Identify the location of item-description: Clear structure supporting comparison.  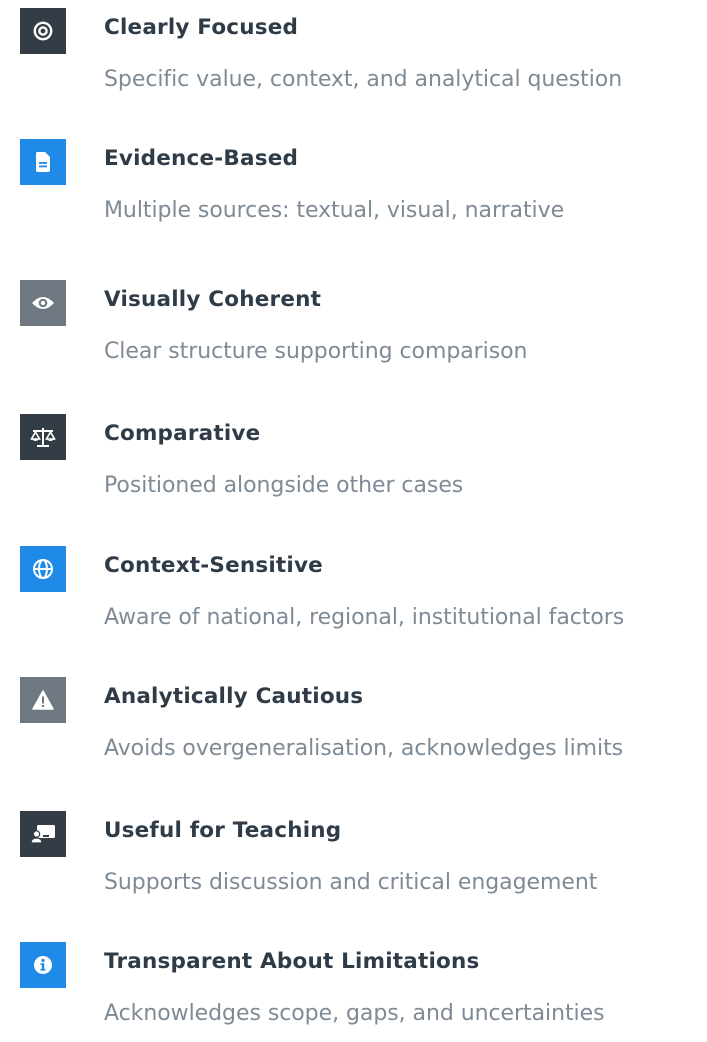
(316, 351).